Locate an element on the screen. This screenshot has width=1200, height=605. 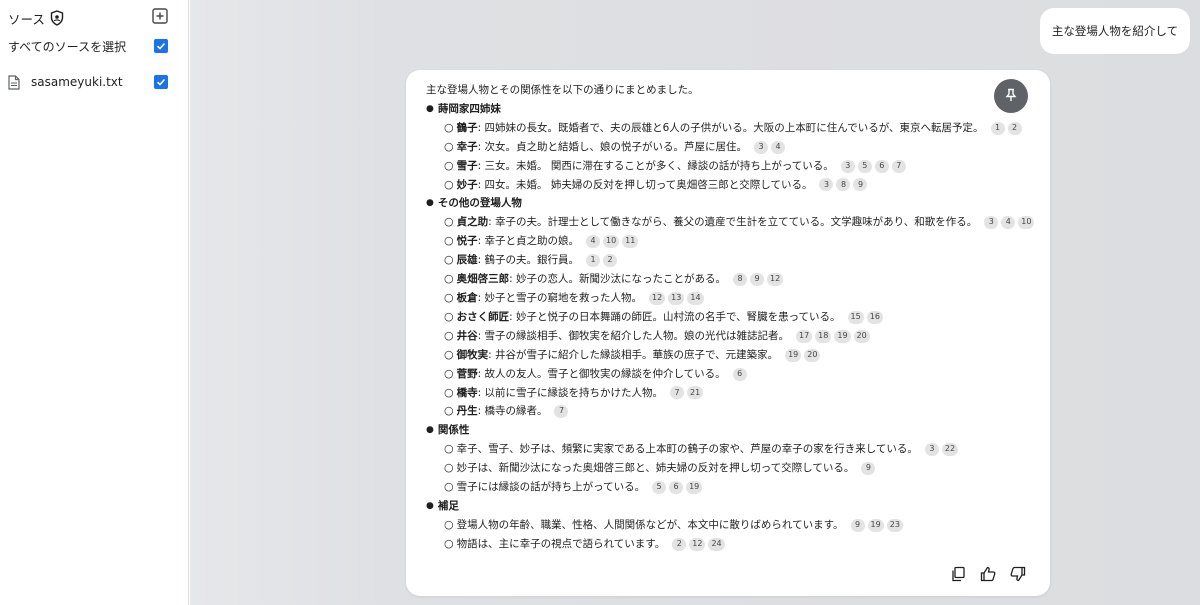
answer-list-item: ○ 橋寺: 以前に雪子に縁談を持ちかけた人物。 7 21 is located at coordinates (731, 393).